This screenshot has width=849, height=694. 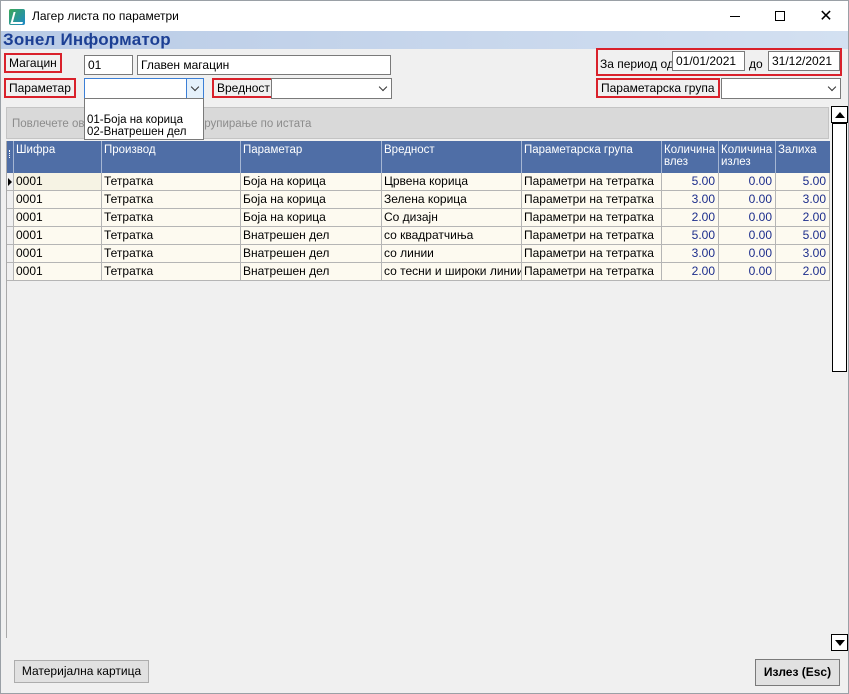 What do you see at coordinates (171, 157) in the screenshot?
I see `column-header-product: Производ` at bounding box center [171, 157].